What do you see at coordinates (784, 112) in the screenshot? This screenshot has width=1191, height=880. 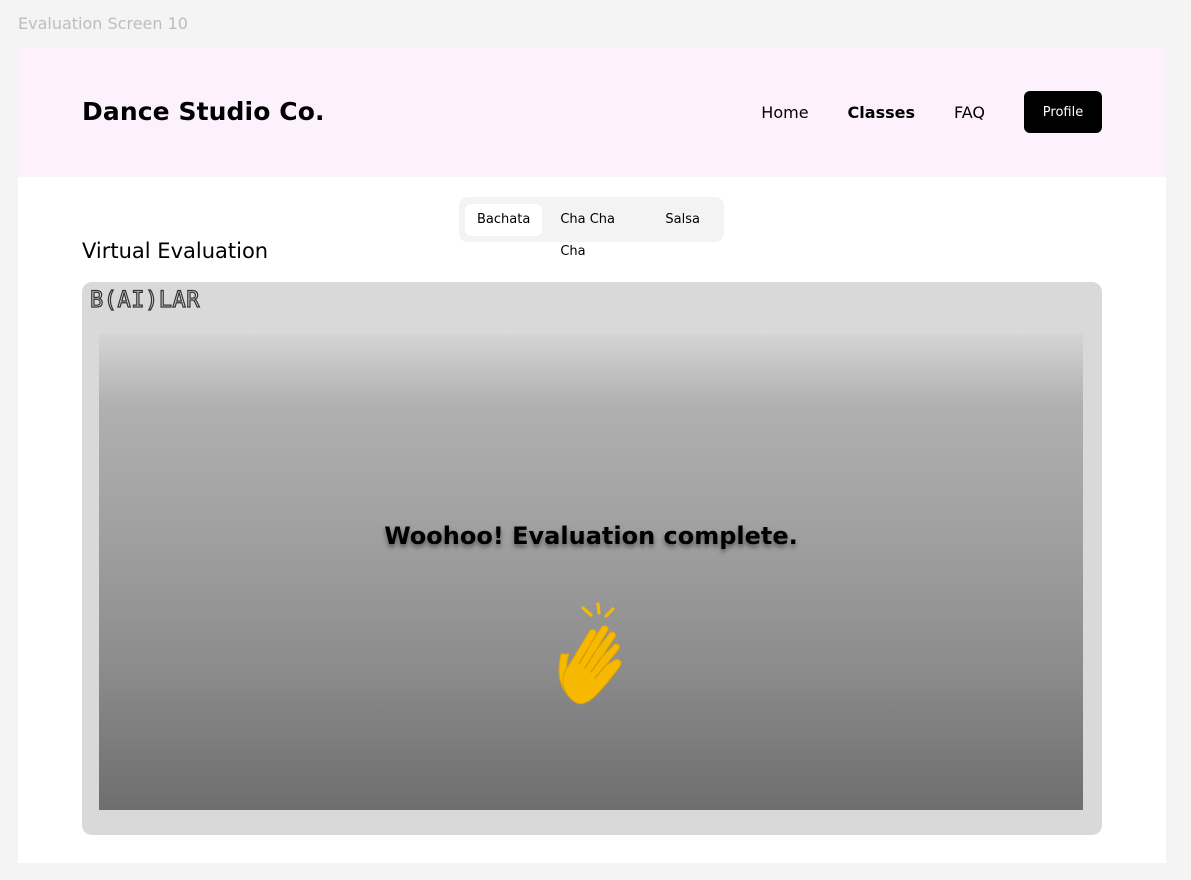 I see `nav-home: Home` at bounding box center [784, 112].